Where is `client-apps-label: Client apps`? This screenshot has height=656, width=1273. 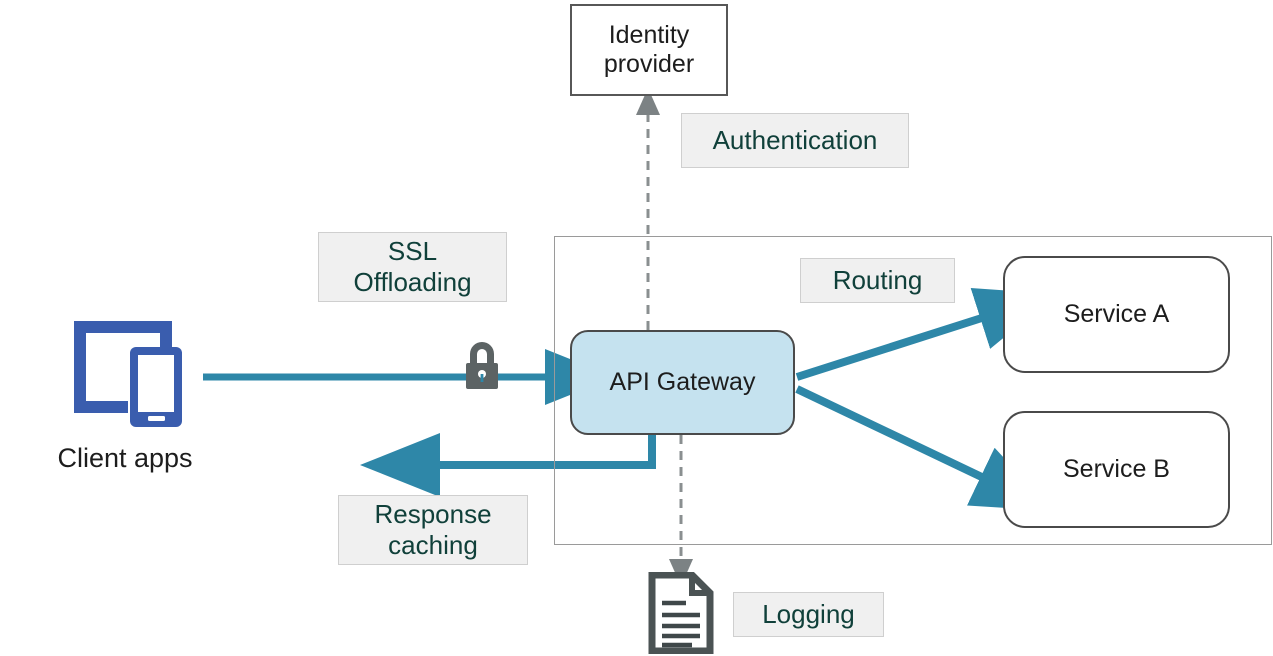 client-apps-label: Client apps is located at coordinates (125, 458).